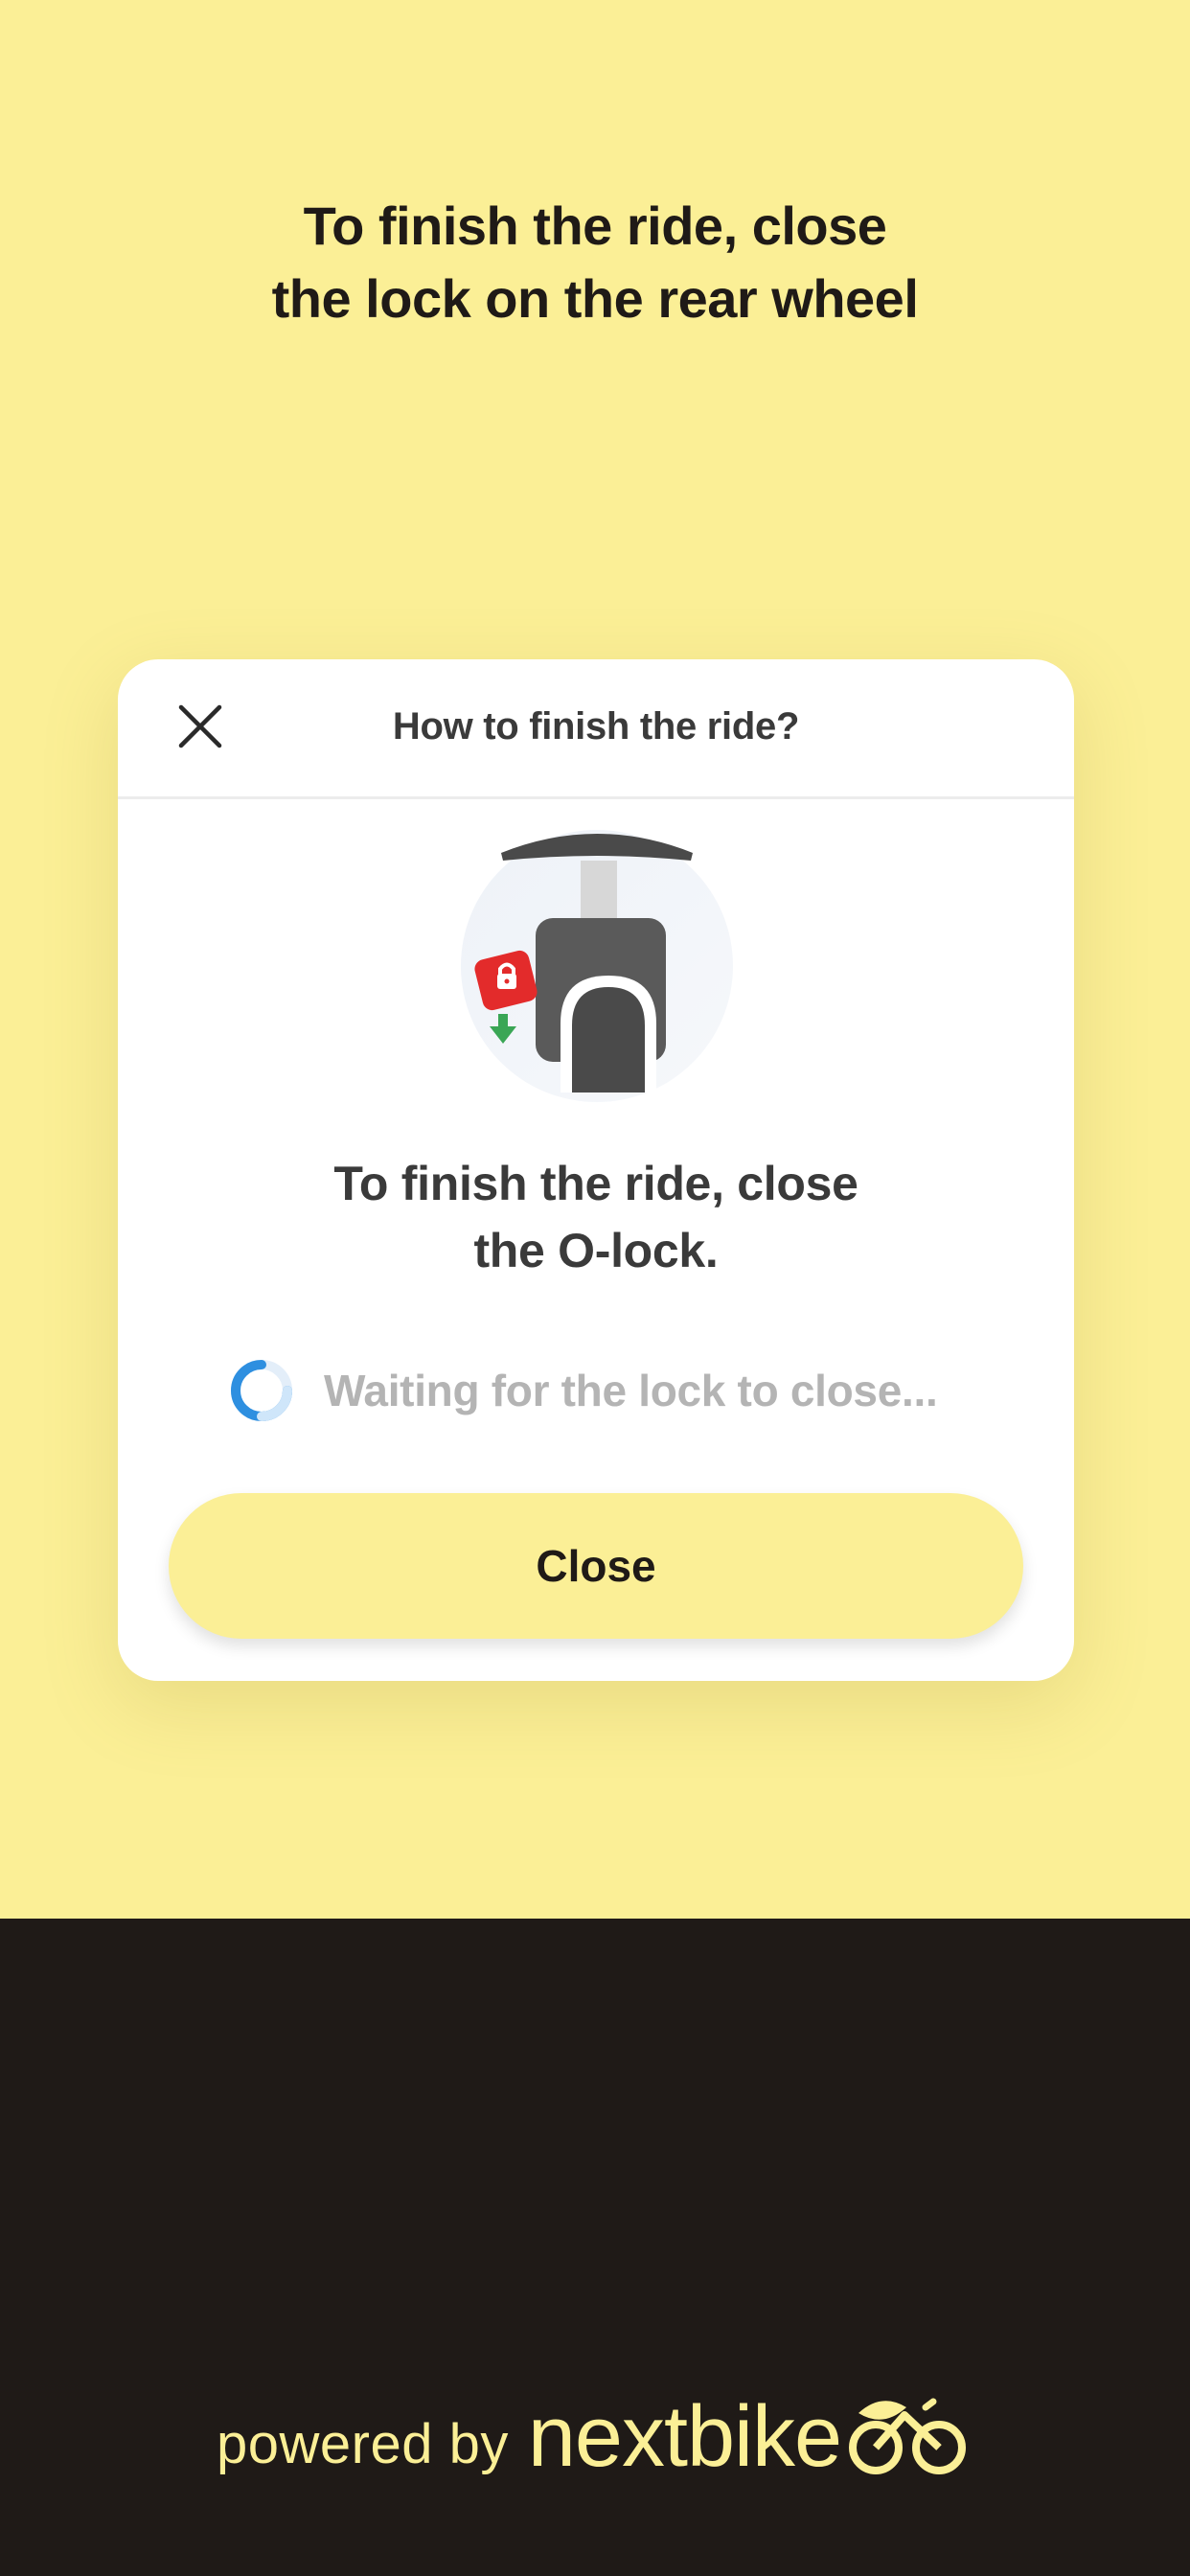 The width and height of the screenshot is (1190, 2576). Describe the element at coordinates (684, 2437) in the screenshot. I see `brand-name: nextbike` at that location.